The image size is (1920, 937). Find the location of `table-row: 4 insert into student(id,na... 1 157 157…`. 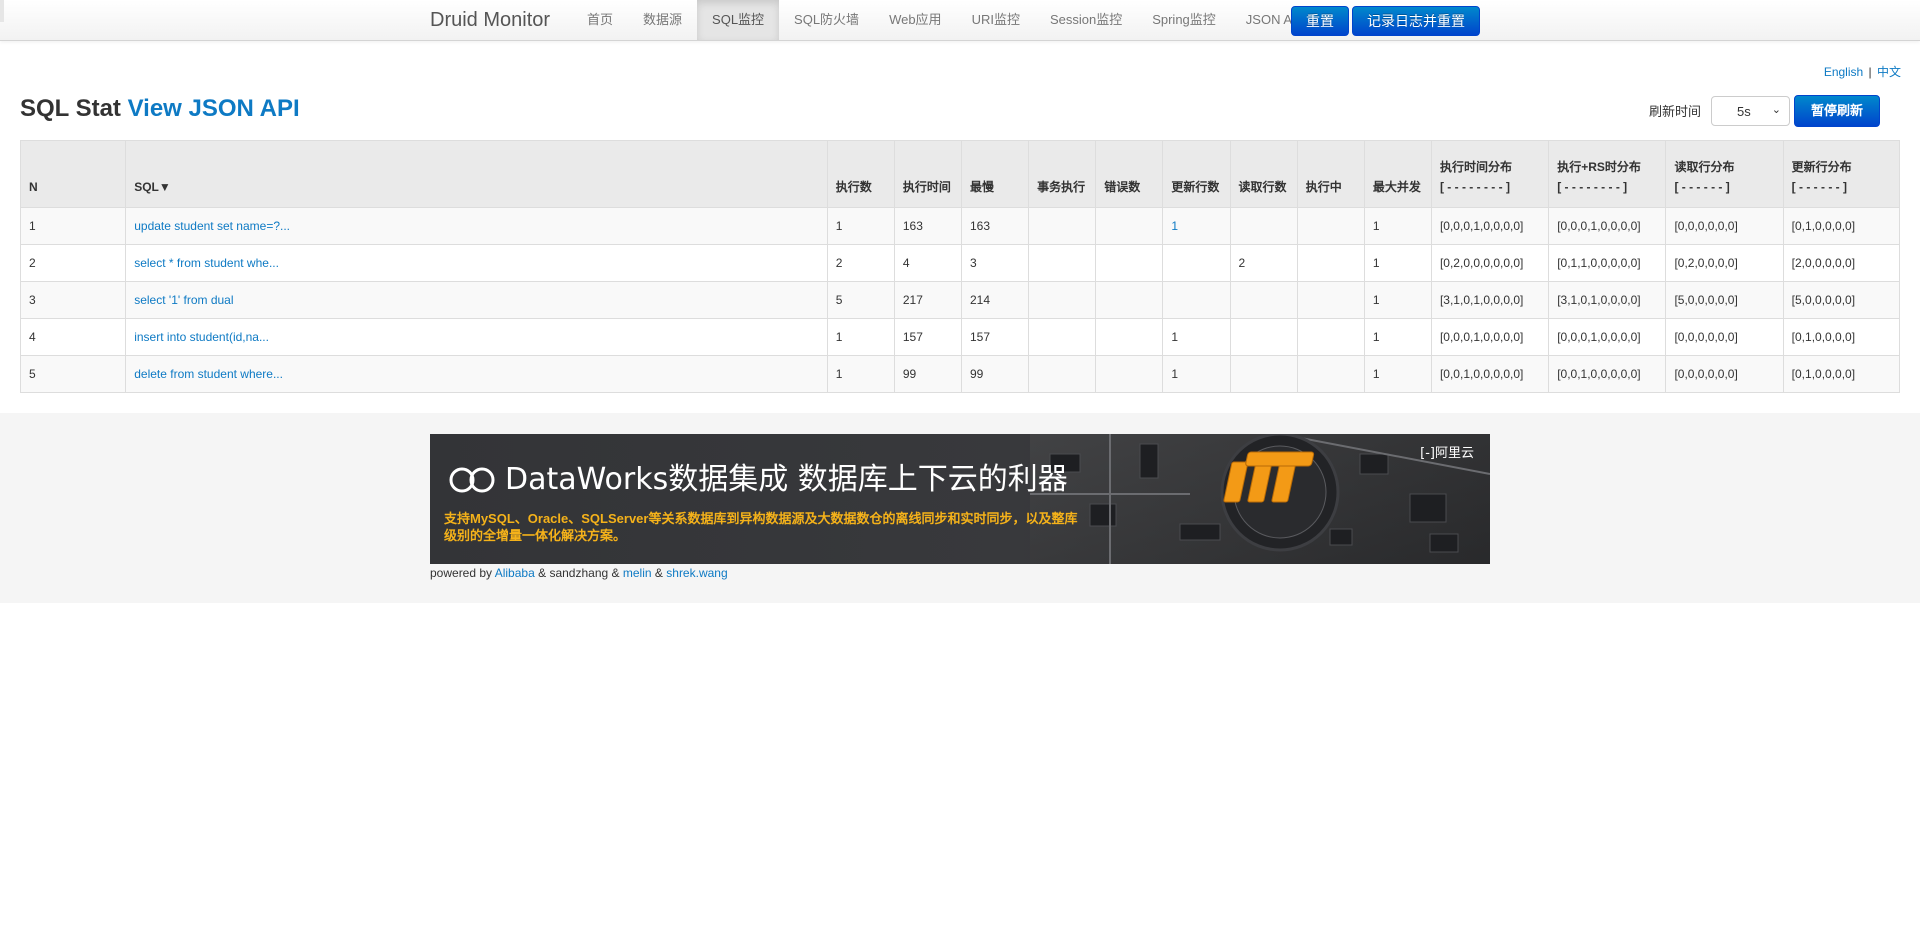

table-row: 4 insert into student(id,na... 1 157 157… is located at coordinates (960, 337).